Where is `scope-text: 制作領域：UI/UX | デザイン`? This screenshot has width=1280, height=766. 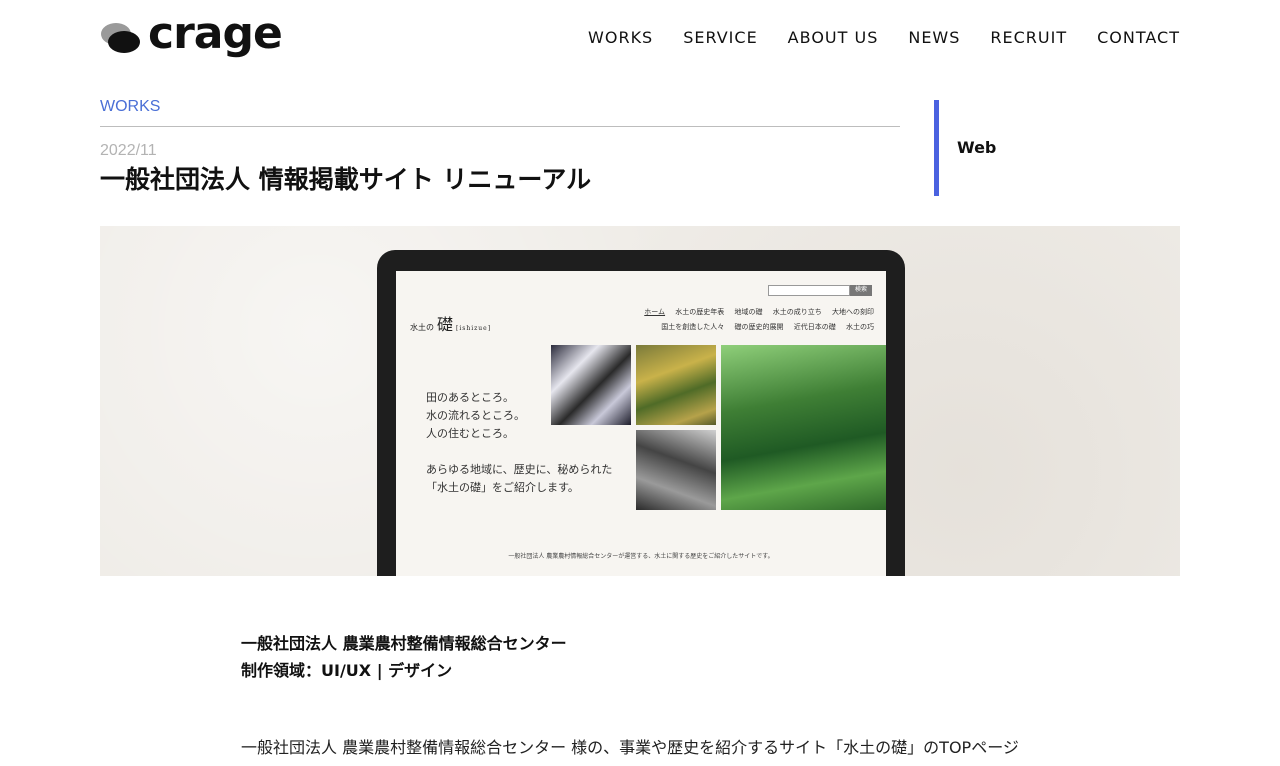 scope-text: 制作領域：UI/UX | デザイン is located at coordinates (347, 670).